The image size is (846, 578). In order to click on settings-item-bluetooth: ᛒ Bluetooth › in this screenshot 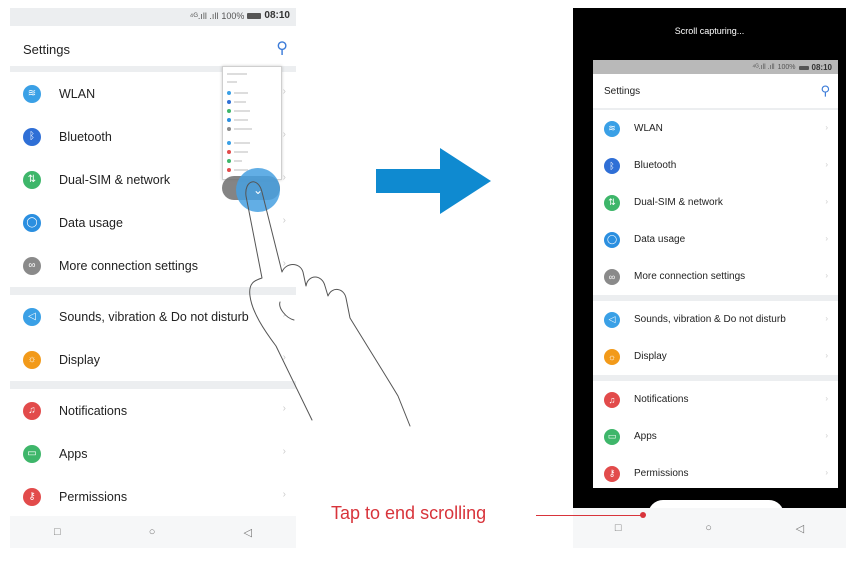, I will do `click(715, 165)`.